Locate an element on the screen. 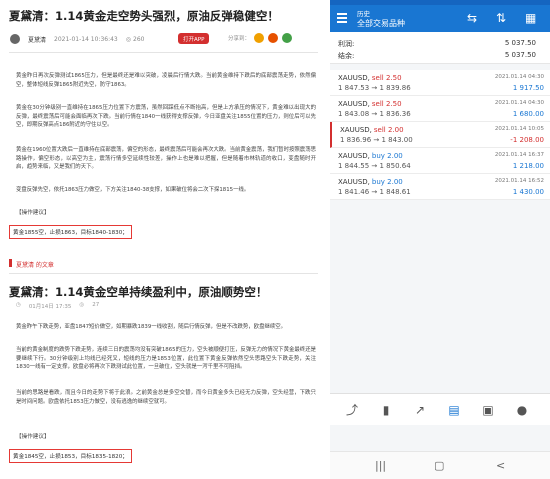 This screenshot has width=550, height=479. weibo-icon is located at coordinates (259, 38).